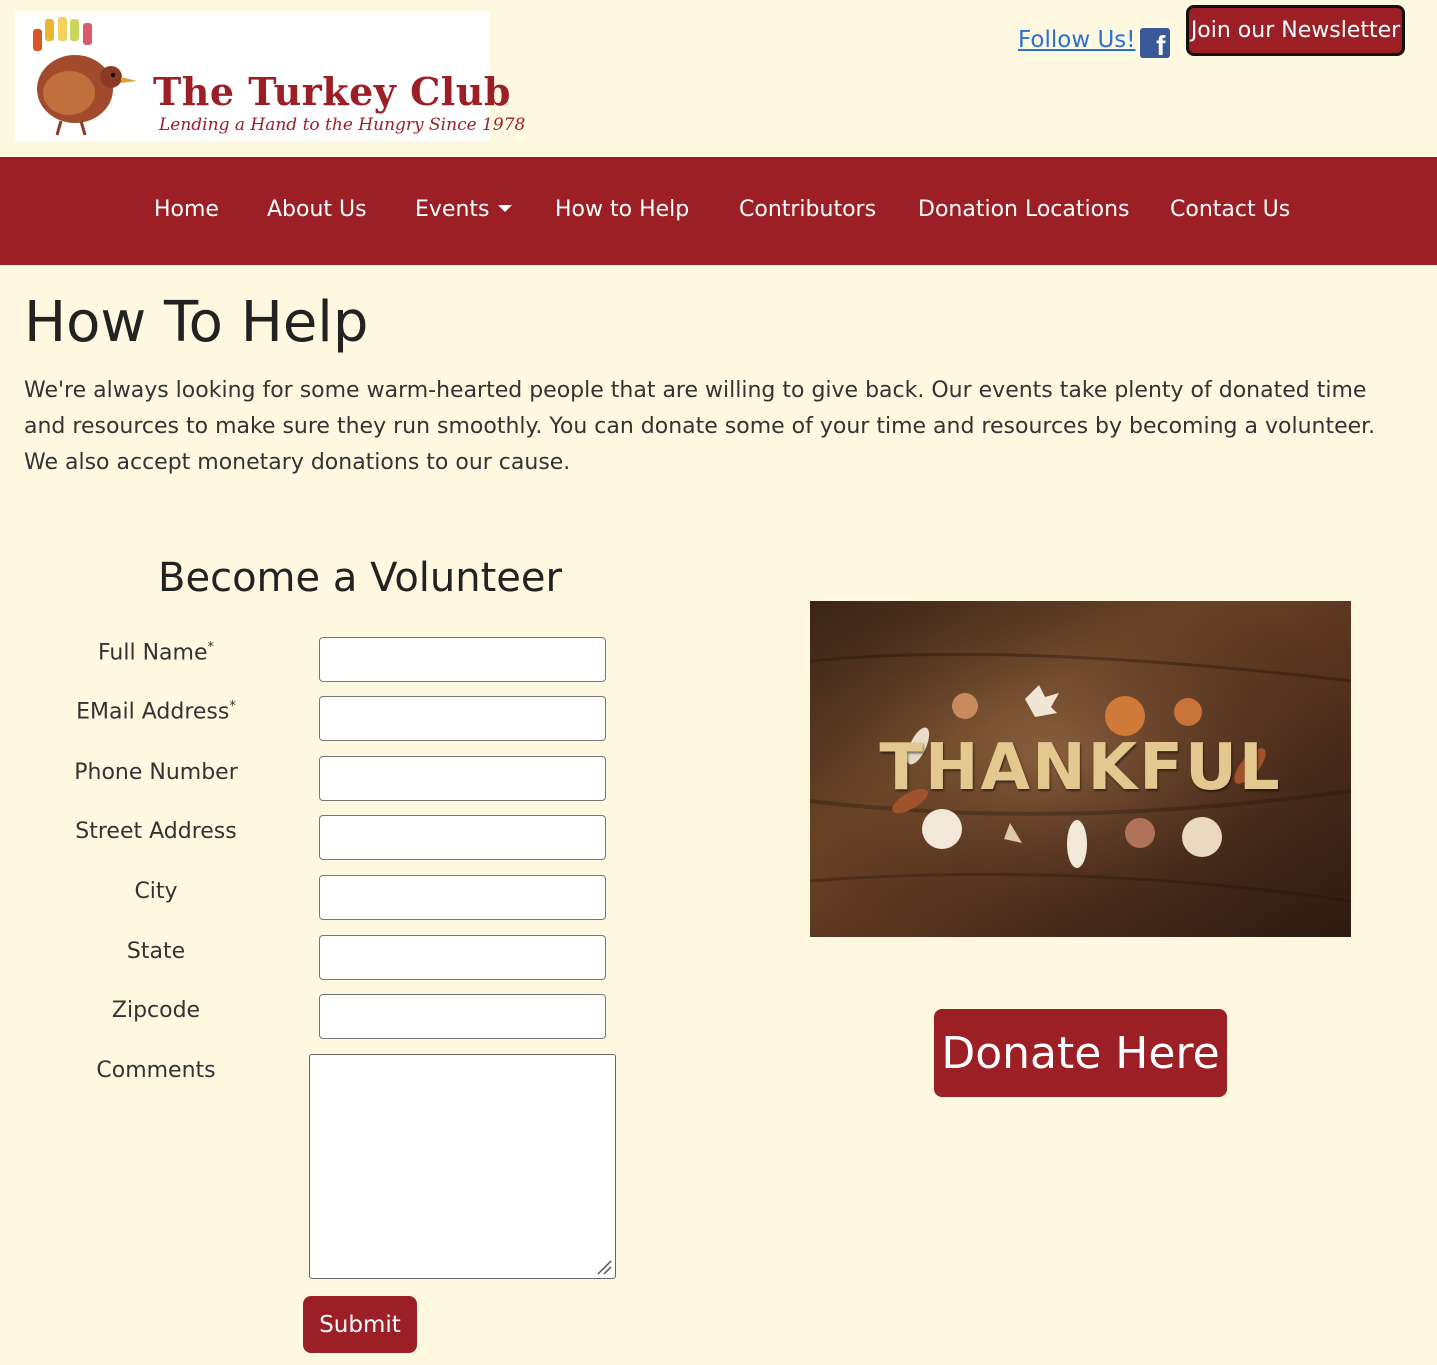 The width and height of the screenshot is (1437, 1365). I want to click on nav-item-events-label: Events, so click(452, 209).